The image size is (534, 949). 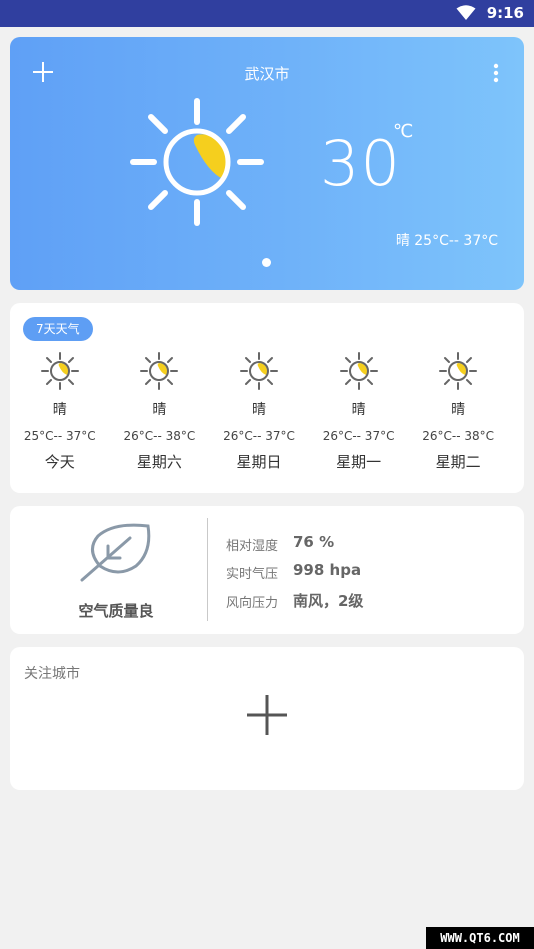 I want to click on forecast-day: 晴 26°C-- 38°C 星期二, so click(x=458, y=411).